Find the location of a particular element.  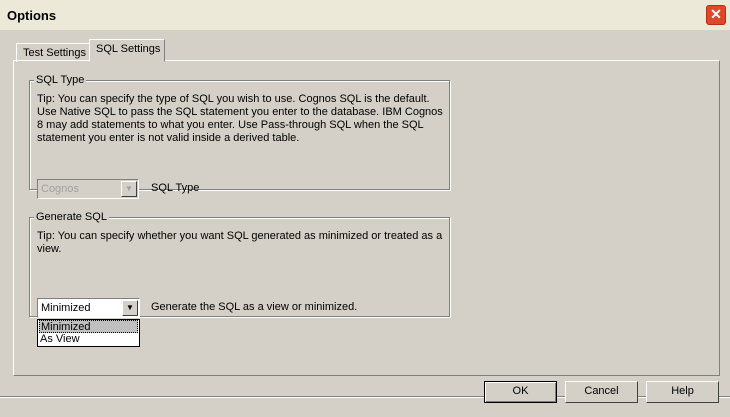

close-icon: ✕ is located at coordinates (716, 15).